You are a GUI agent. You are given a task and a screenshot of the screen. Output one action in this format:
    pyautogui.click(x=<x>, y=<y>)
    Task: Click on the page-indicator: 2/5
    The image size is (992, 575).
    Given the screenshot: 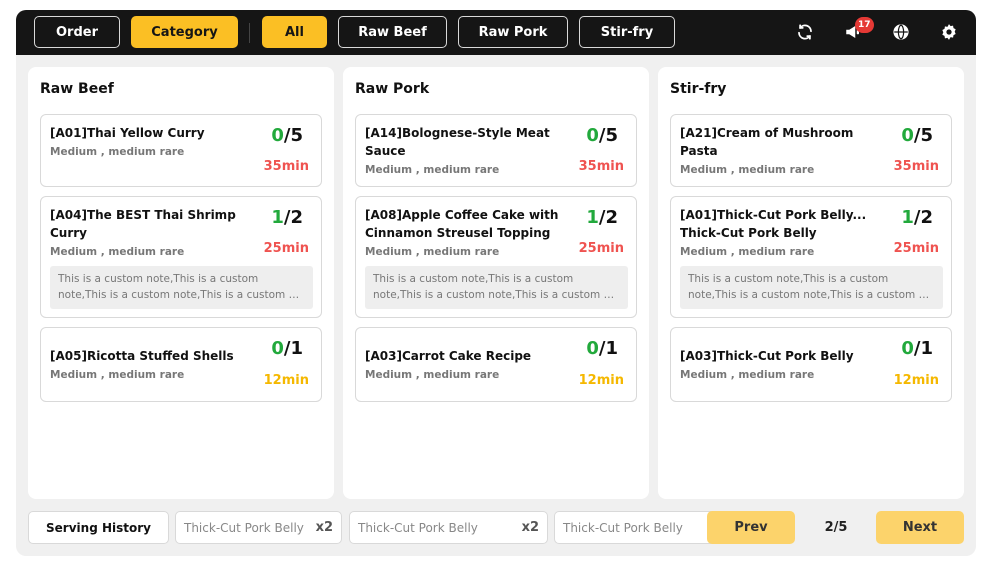 What is the action you would take?
    pyautogui.click(x=836, y=527)
    